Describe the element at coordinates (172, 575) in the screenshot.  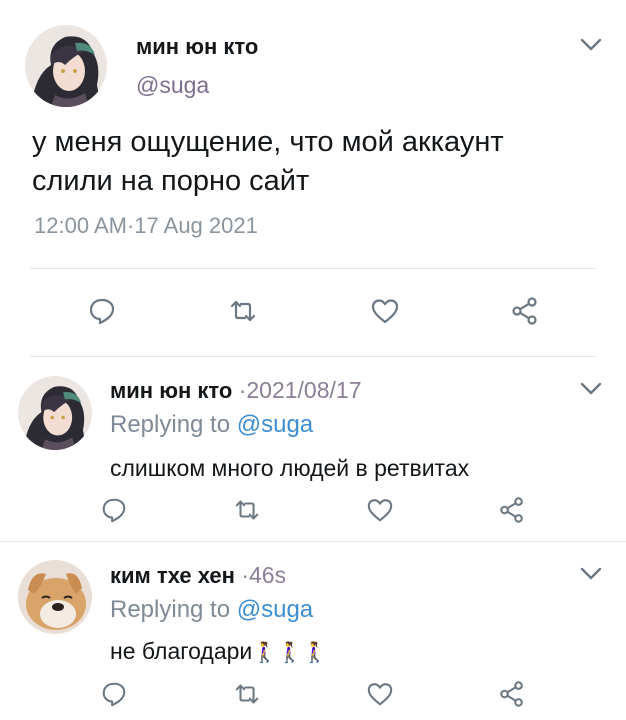
I see `display-name: ким тхе хен` at that location.